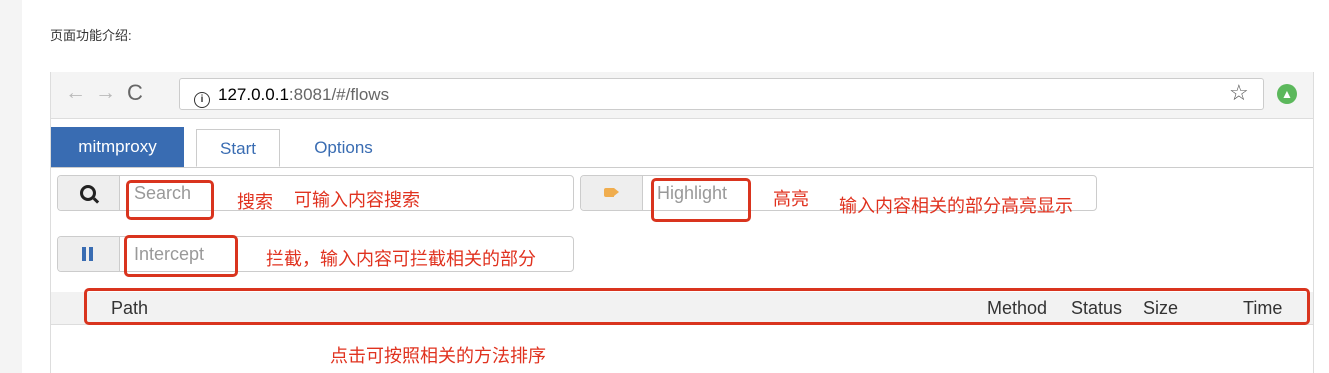  I want to click on intro-text: 页面功能介绍:, so click(91, 35).